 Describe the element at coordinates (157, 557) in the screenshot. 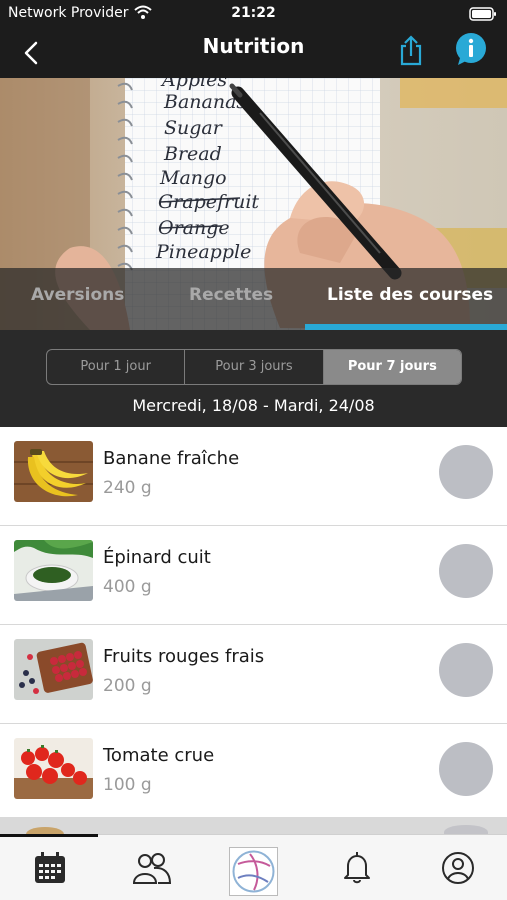

I see `item-name: Épinard cuit` at that location.